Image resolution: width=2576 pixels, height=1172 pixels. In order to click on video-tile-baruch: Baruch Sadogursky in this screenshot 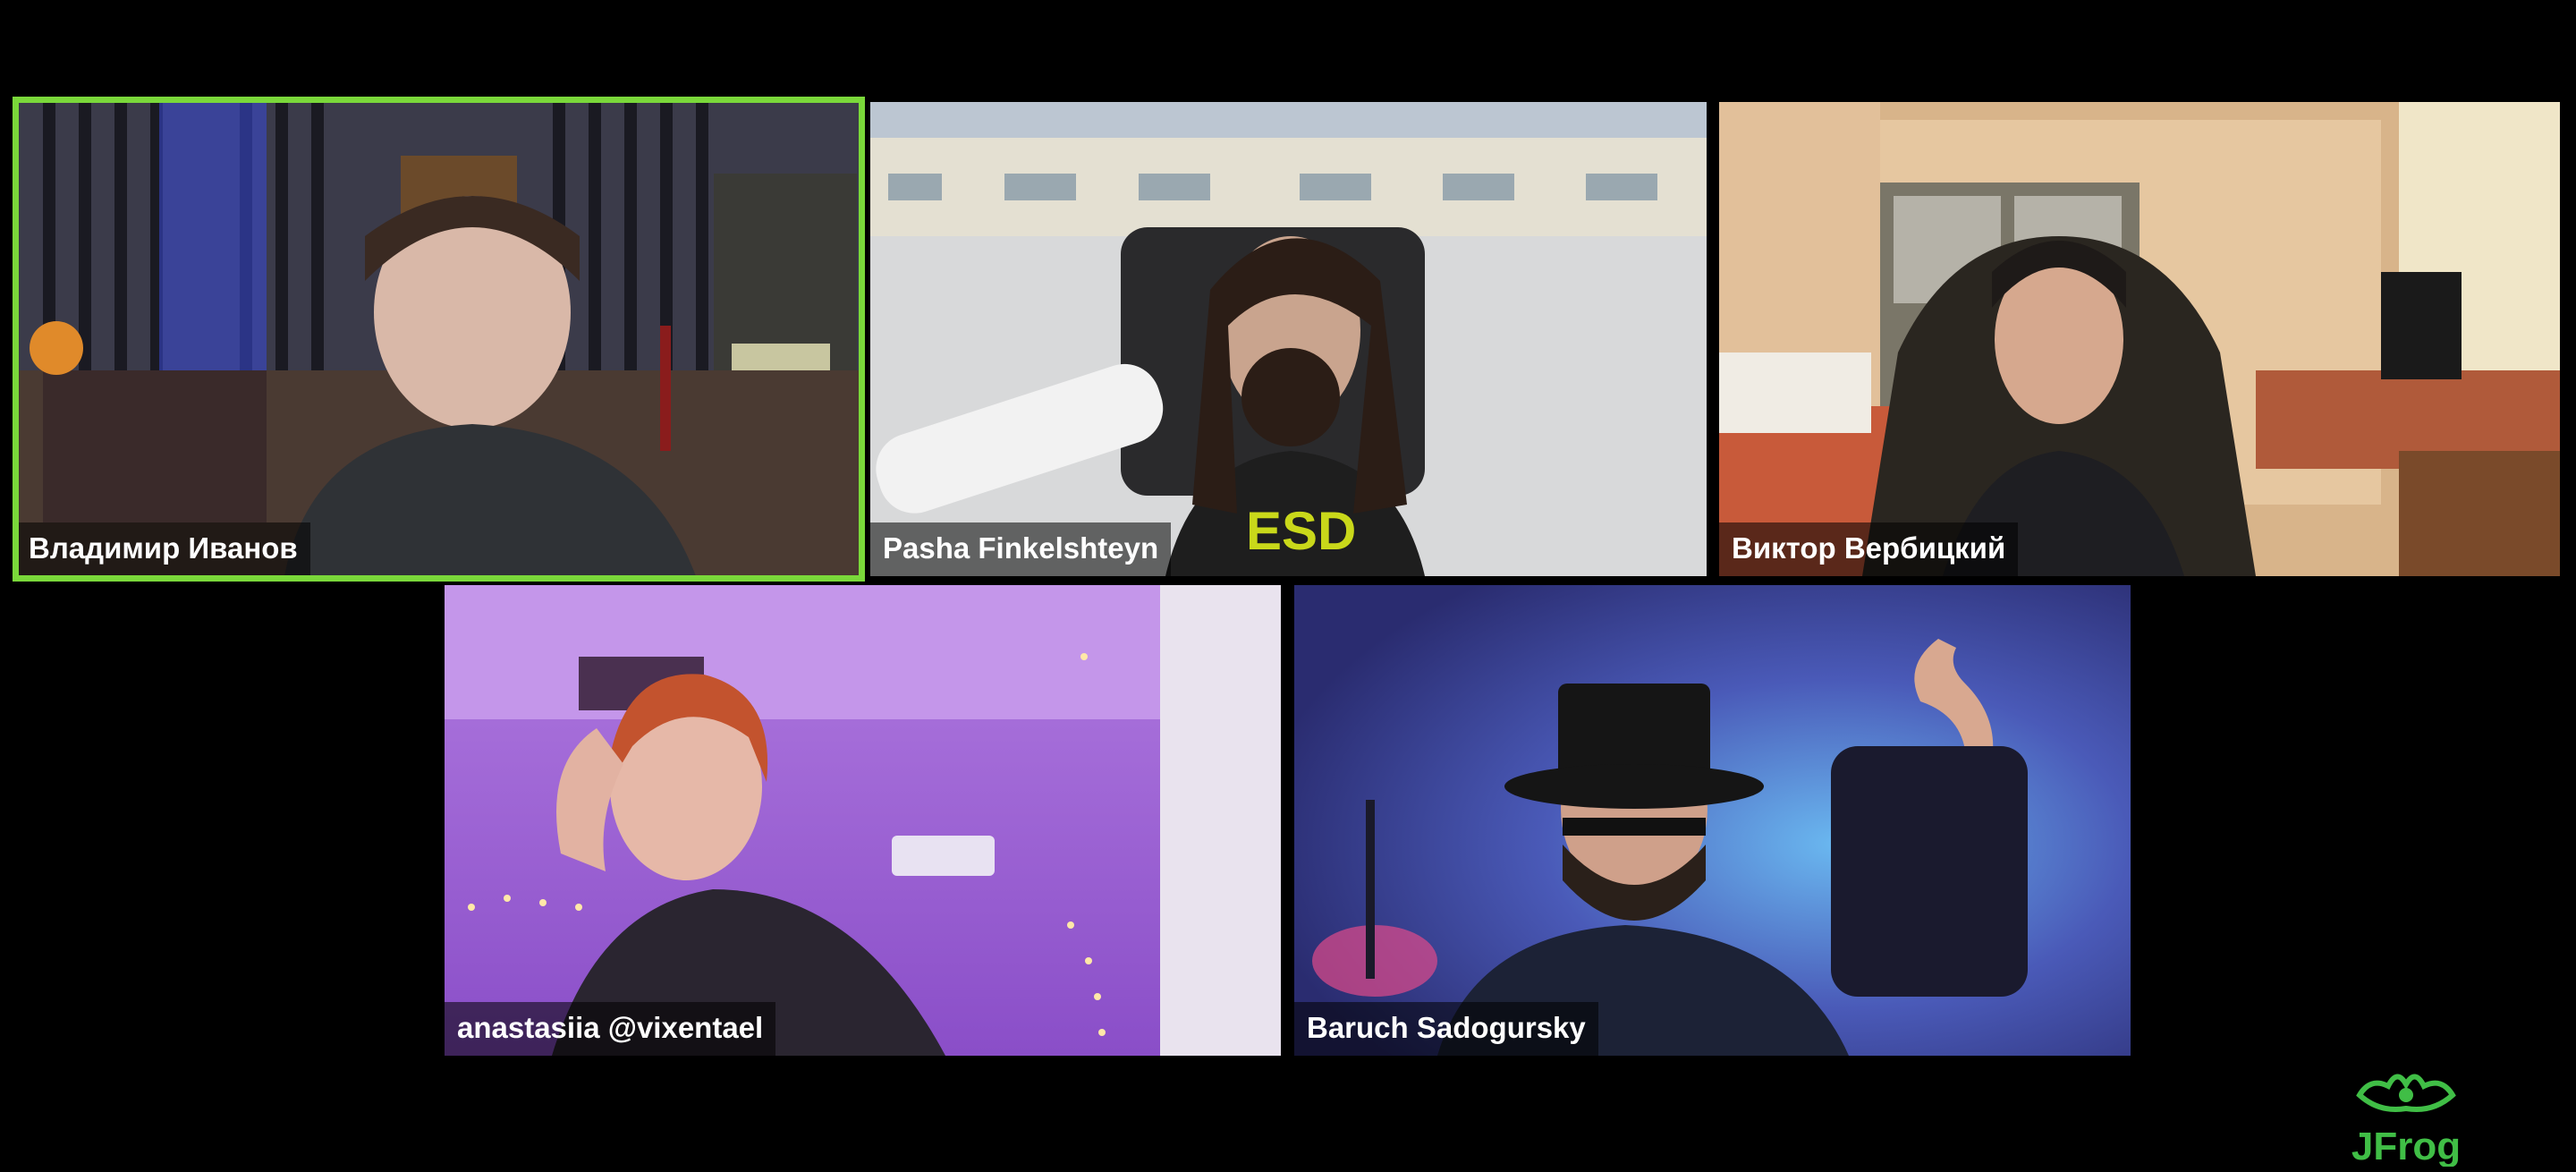, I will do `click(1712, 820)`.